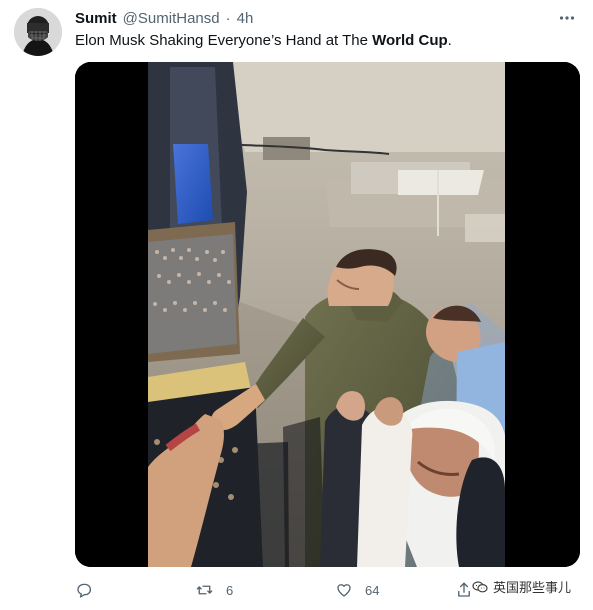 This screenshot has height=610, width=593. I want to click on timestamp: 4h, so click(245, 19).